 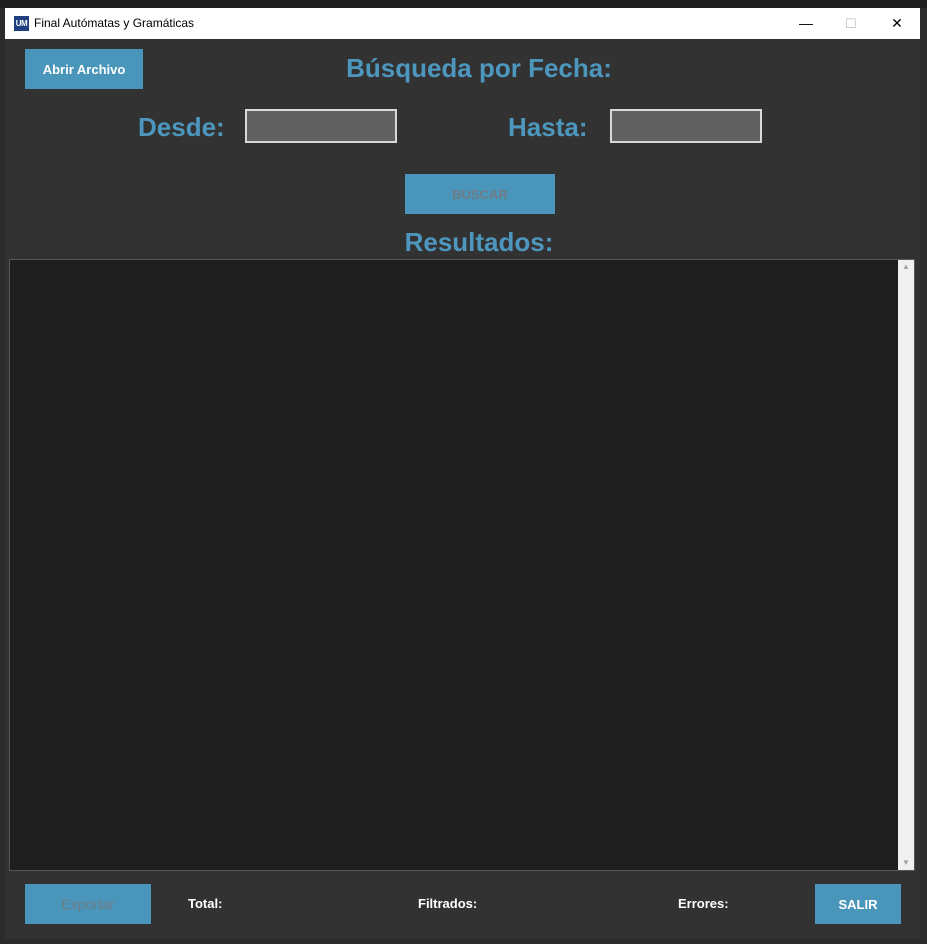 What do you see at coordinates (114, 23) in the screenshot?
I see `window-title: Final Autómatas y Gramáticas` at bounding box center [114, 23].